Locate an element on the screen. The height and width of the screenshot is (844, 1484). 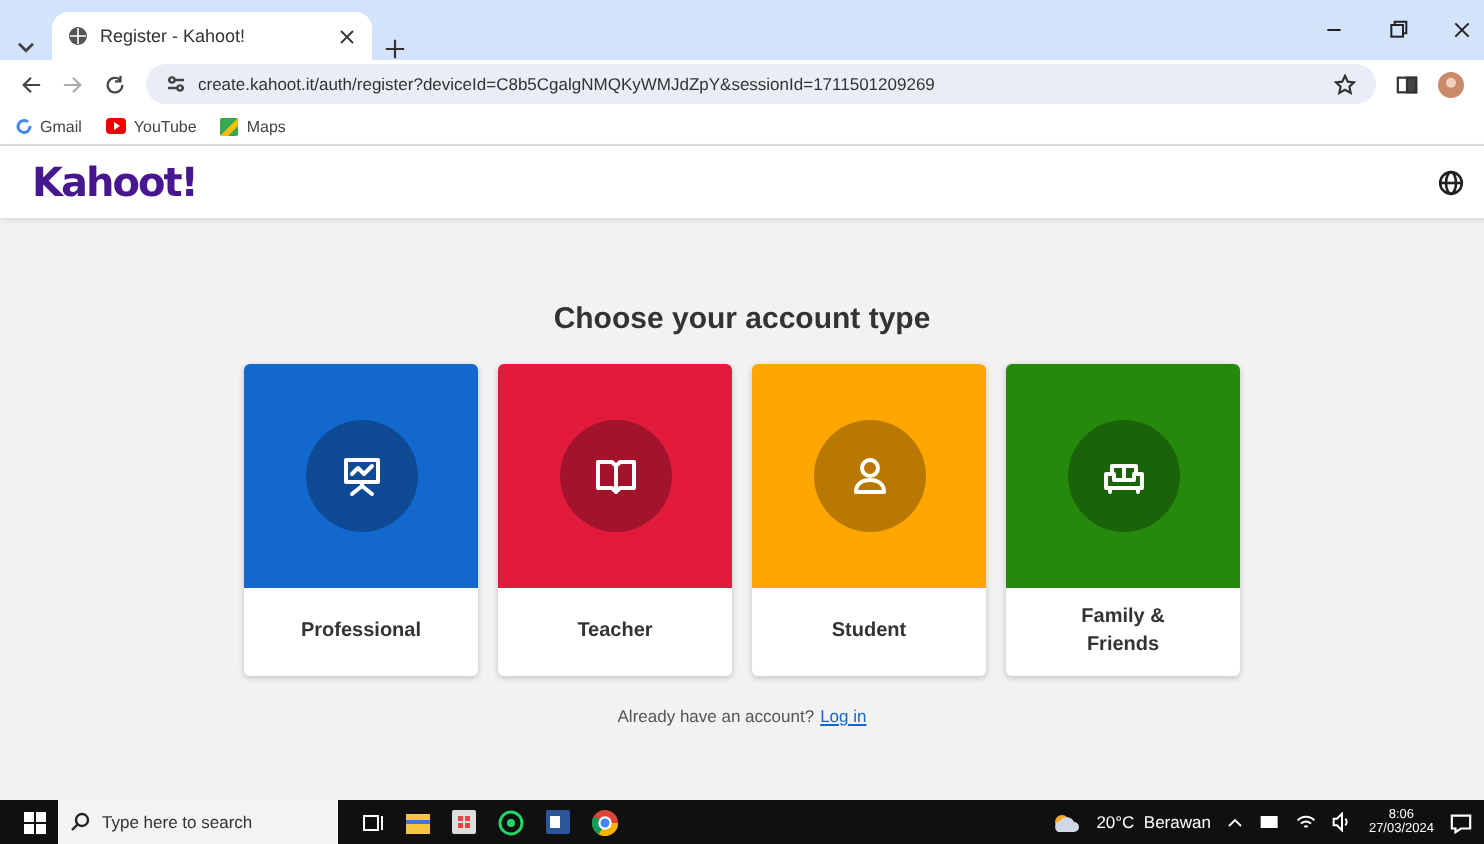
google-icon is located at coordinates (24, 126).